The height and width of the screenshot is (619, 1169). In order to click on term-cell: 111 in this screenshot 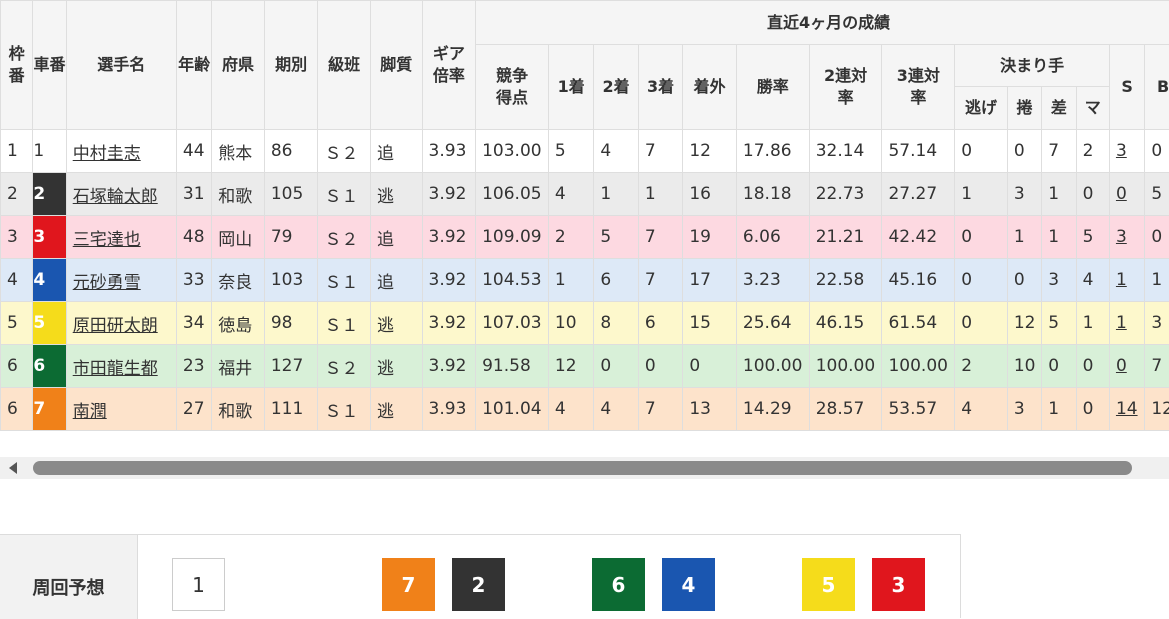, I will do `click(291, 409)`.